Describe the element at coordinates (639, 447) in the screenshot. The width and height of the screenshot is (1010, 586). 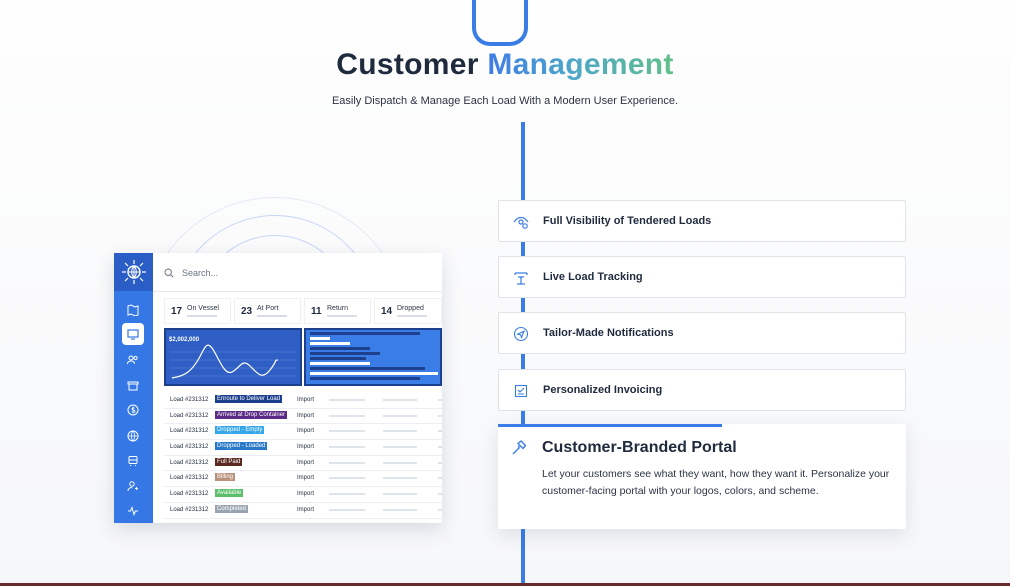
I see `feature-title: Customer-Branded Portal` at that location.